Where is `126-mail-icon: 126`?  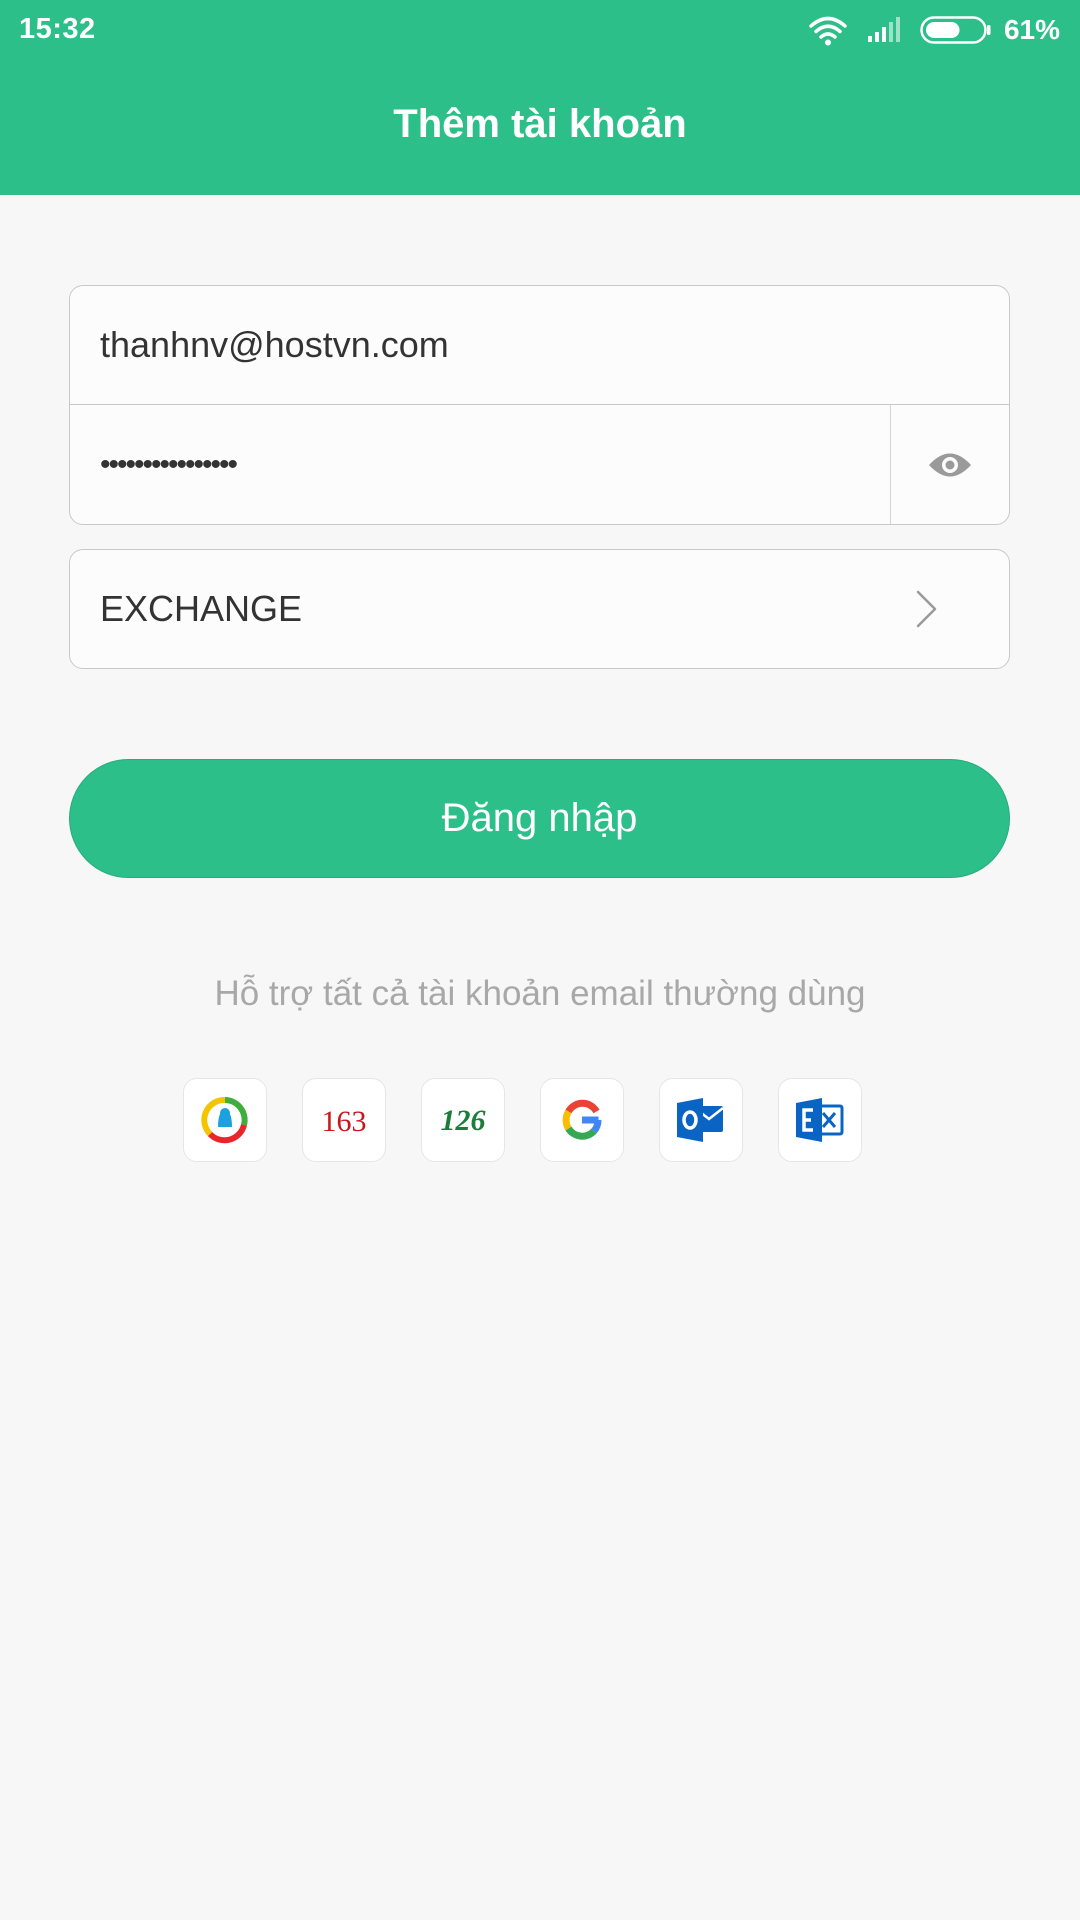
126-mail-icon: 126 is located at coordinates (463, 1120).